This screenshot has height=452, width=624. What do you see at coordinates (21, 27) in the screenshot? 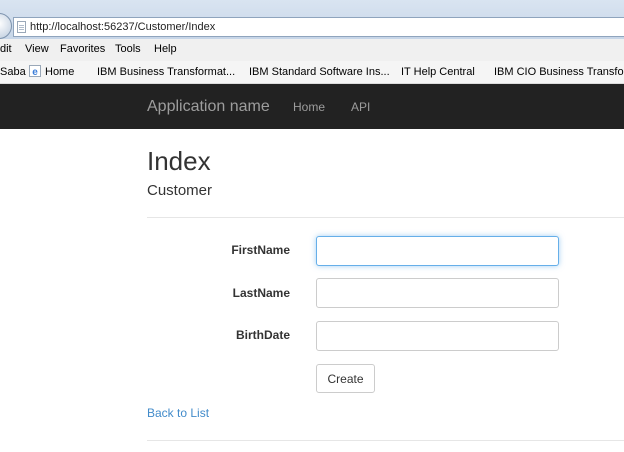
I see `page-icon` at bounding box center [21, 27].